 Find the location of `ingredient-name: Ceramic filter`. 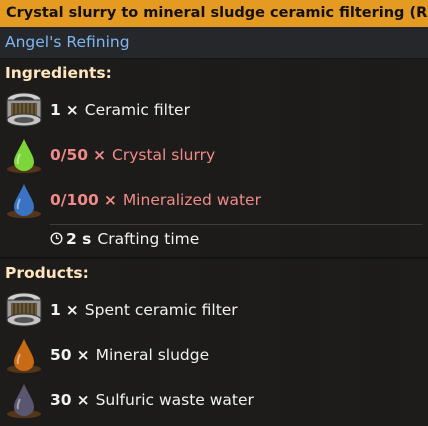

ingredient-name: Ceramic filter is located at coordinates (137, 109).